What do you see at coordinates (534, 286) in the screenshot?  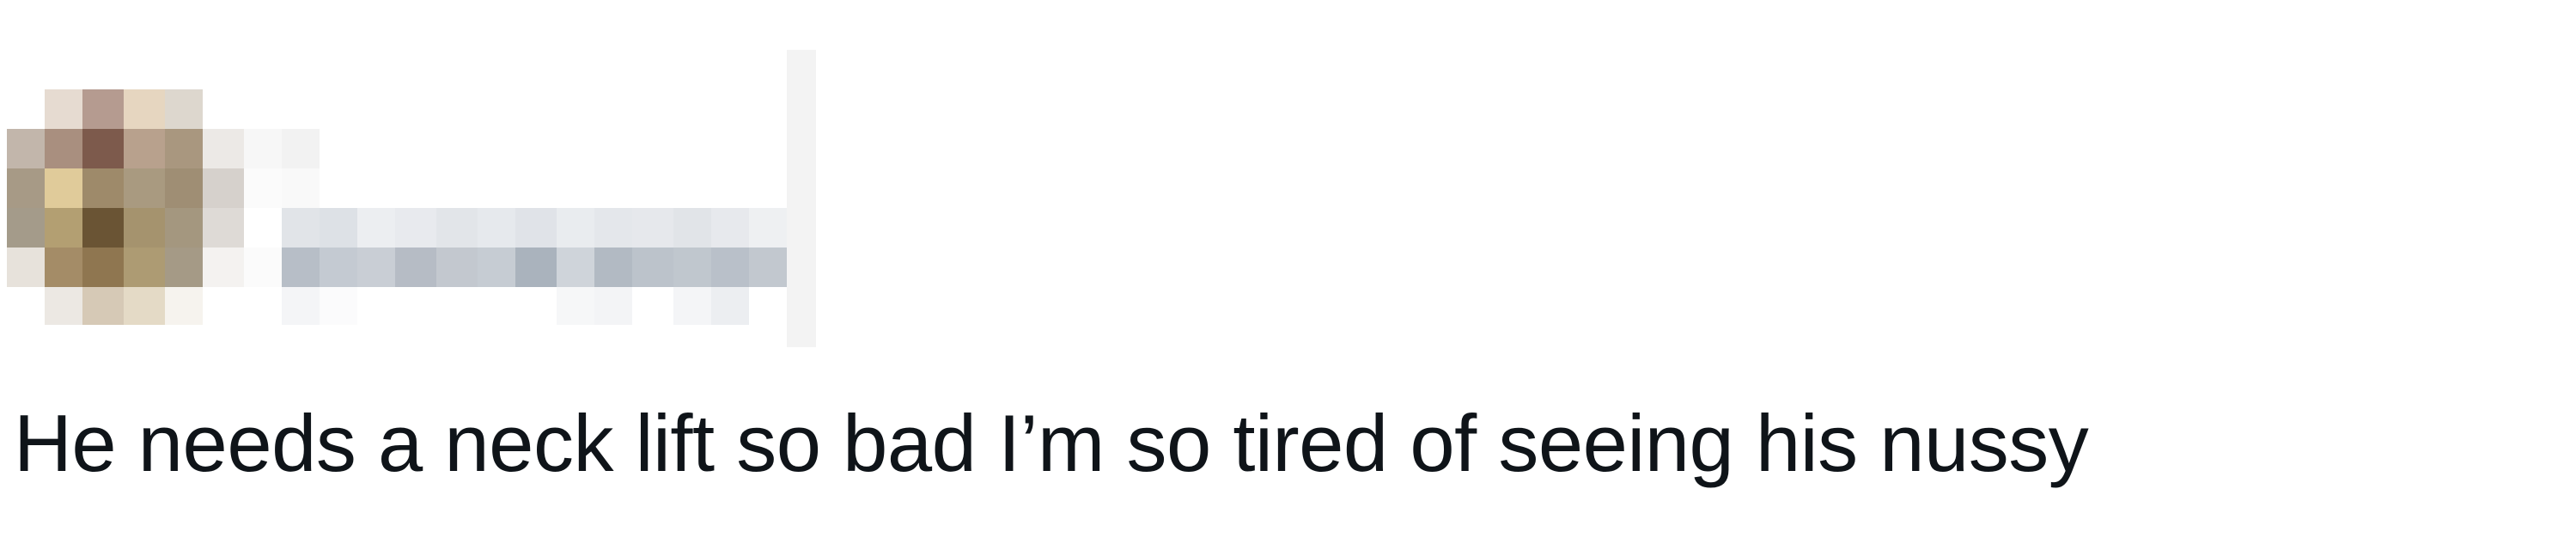 I see `redacted-handle` at bounding box center [534, 286].